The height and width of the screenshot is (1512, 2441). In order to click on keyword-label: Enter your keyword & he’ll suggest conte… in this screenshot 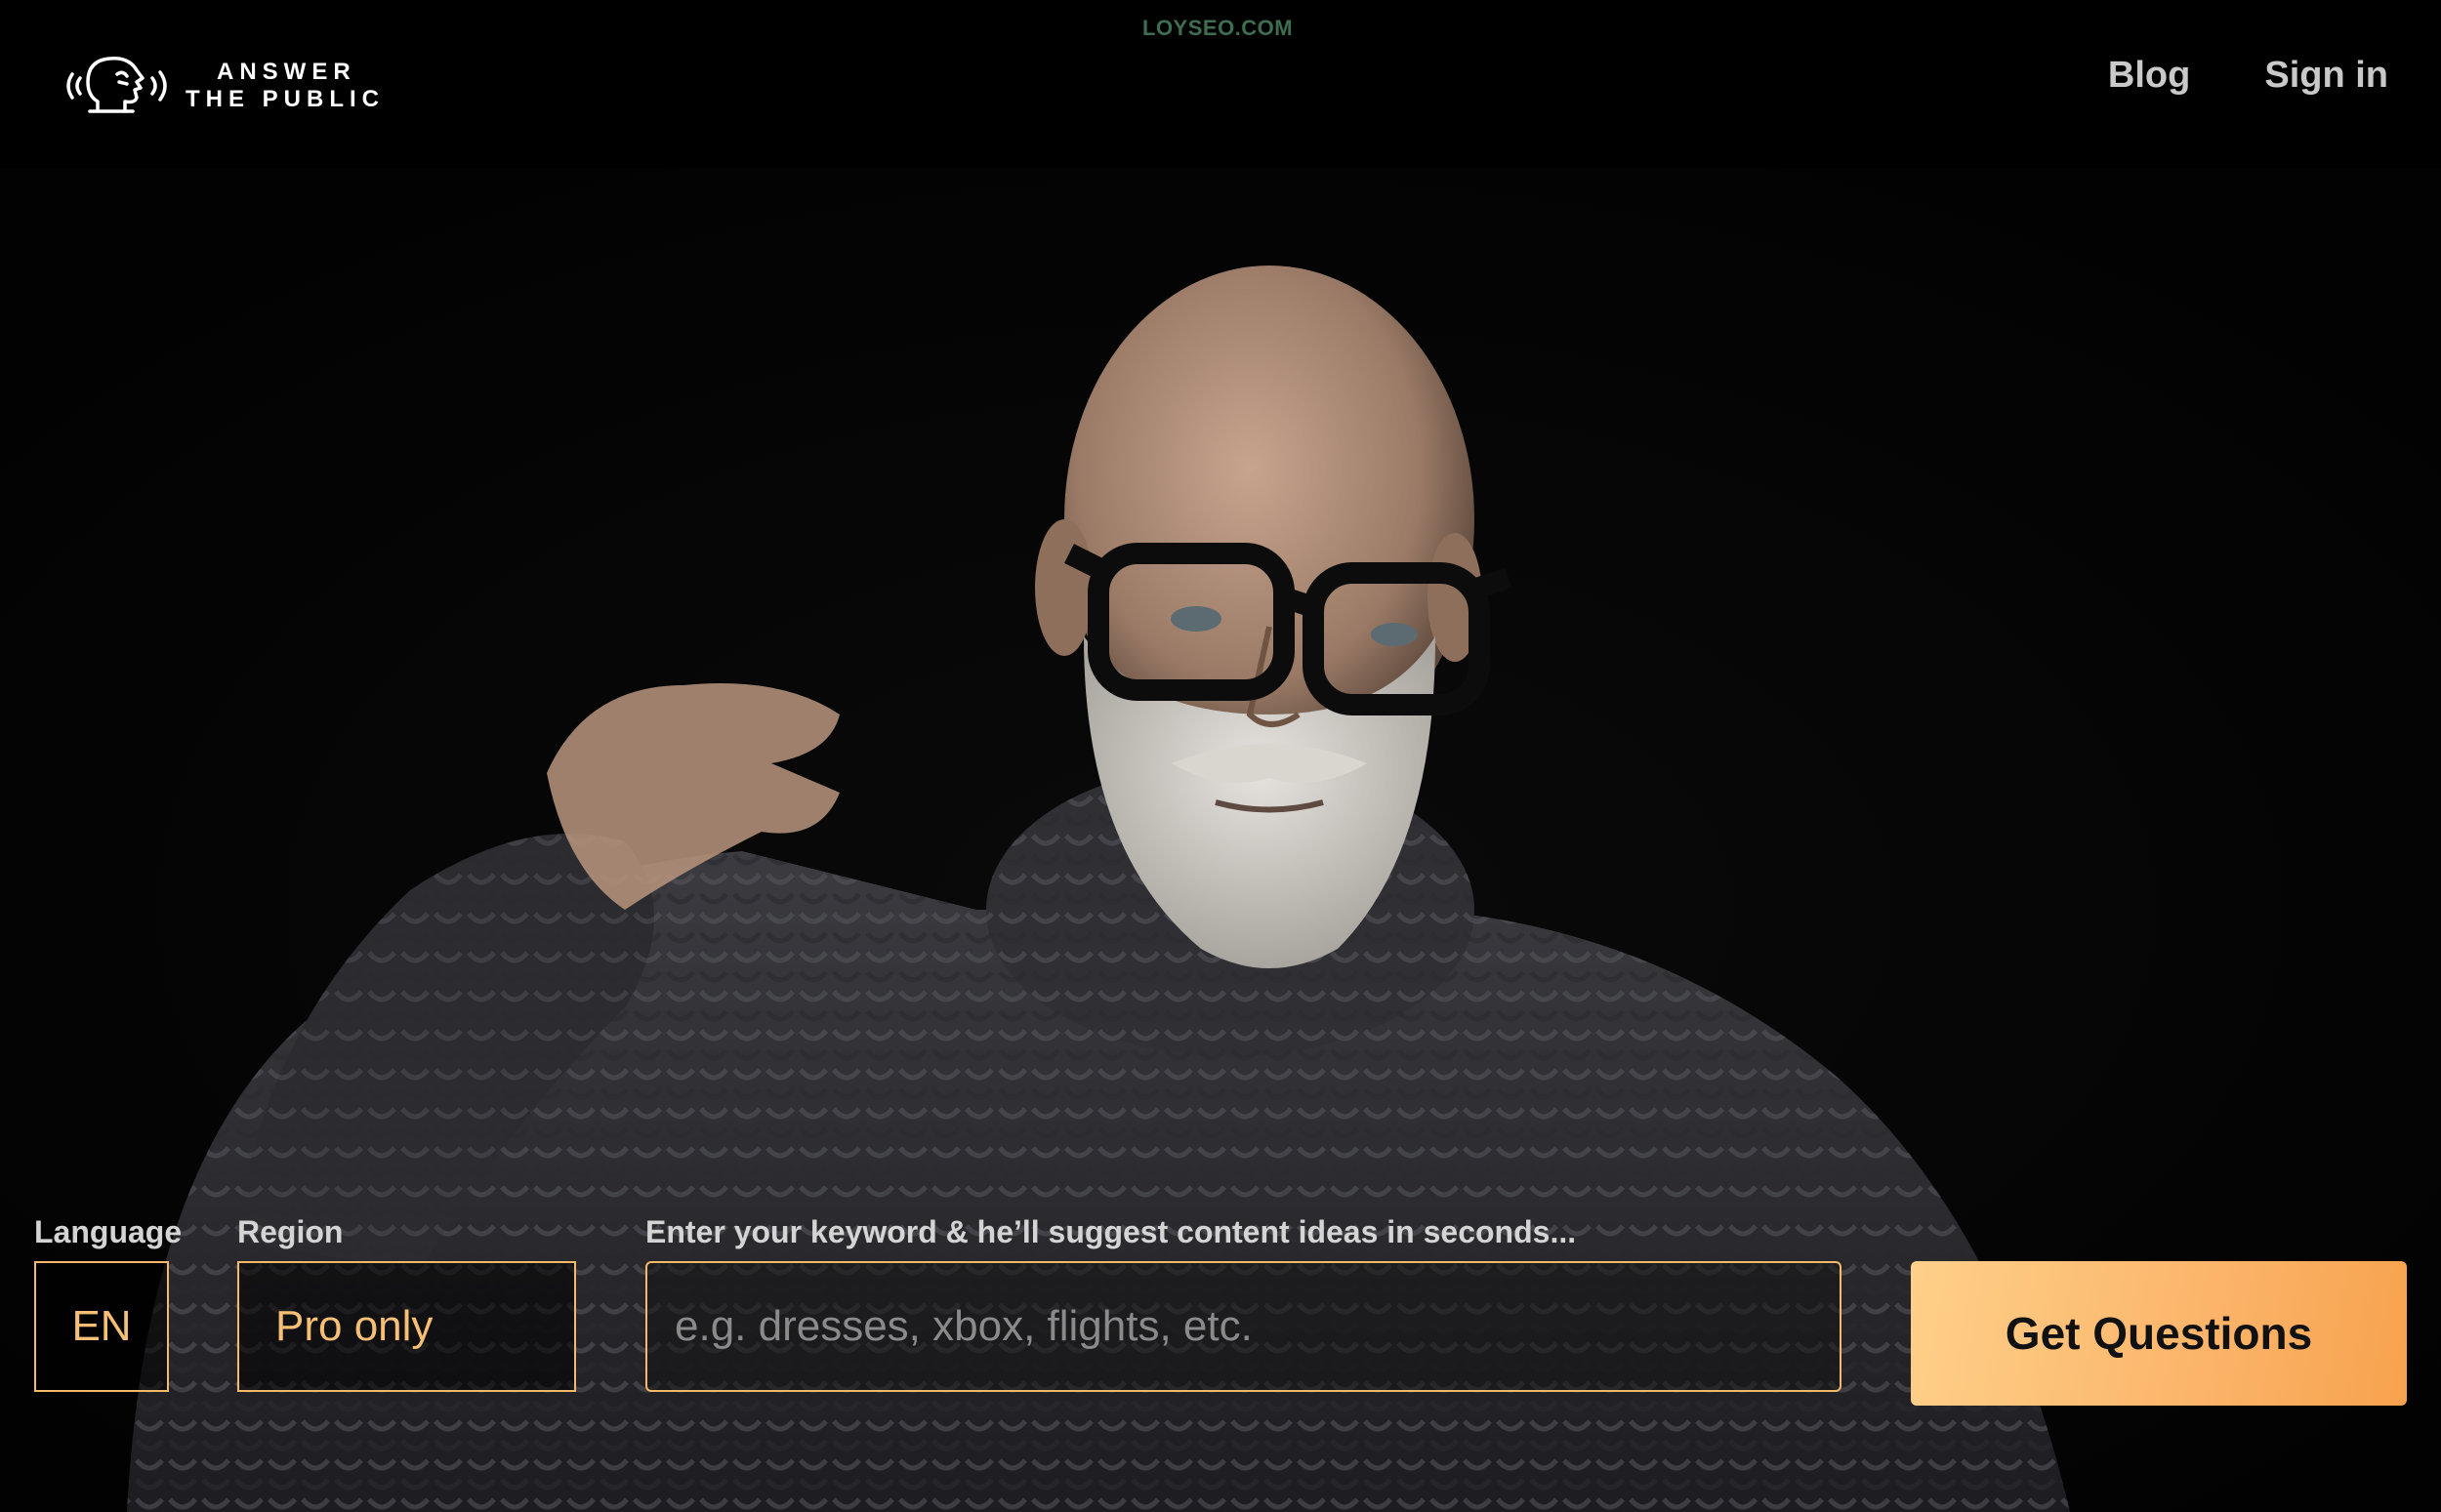, I will do `click(1111, 1231)`.